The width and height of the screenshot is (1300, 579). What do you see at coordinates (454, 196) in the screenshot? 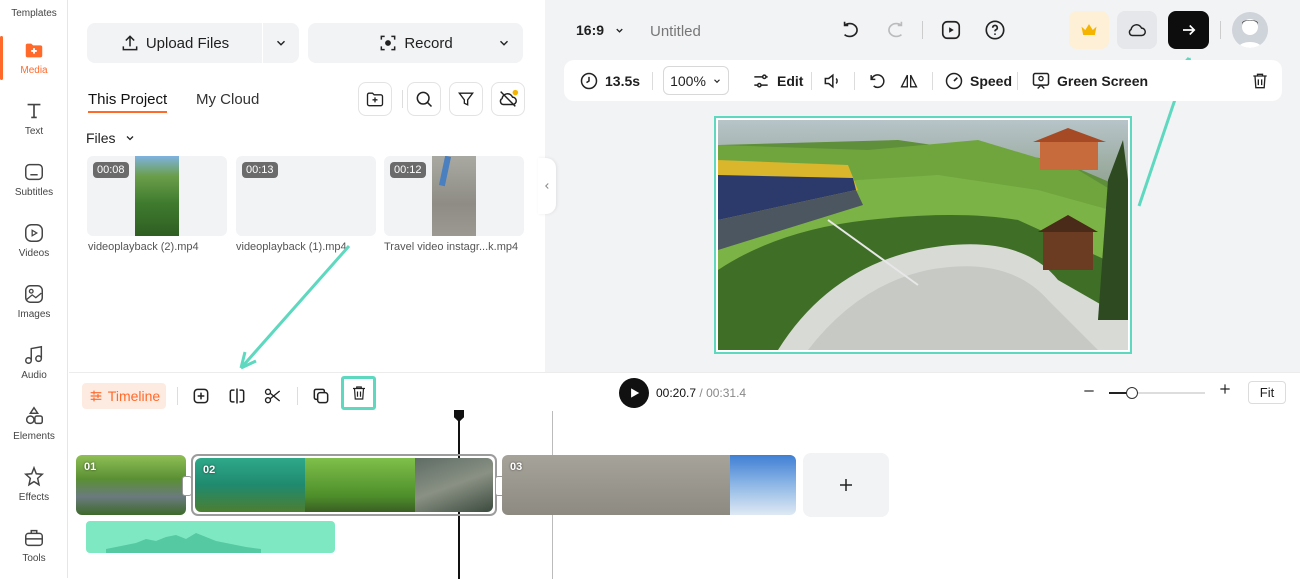
I see `media-file-thumbnail: 00:12` at bounding box center [454, 196].